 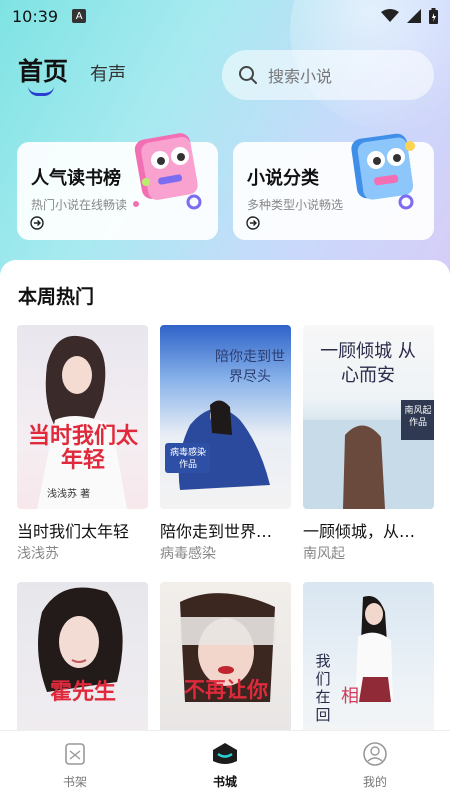 What do you see at coordinates (368, 417) in the screenshot?
I see `book-cover: 一顾倾城 从心而安 南风起 作品` at bounding box center [368, 417].